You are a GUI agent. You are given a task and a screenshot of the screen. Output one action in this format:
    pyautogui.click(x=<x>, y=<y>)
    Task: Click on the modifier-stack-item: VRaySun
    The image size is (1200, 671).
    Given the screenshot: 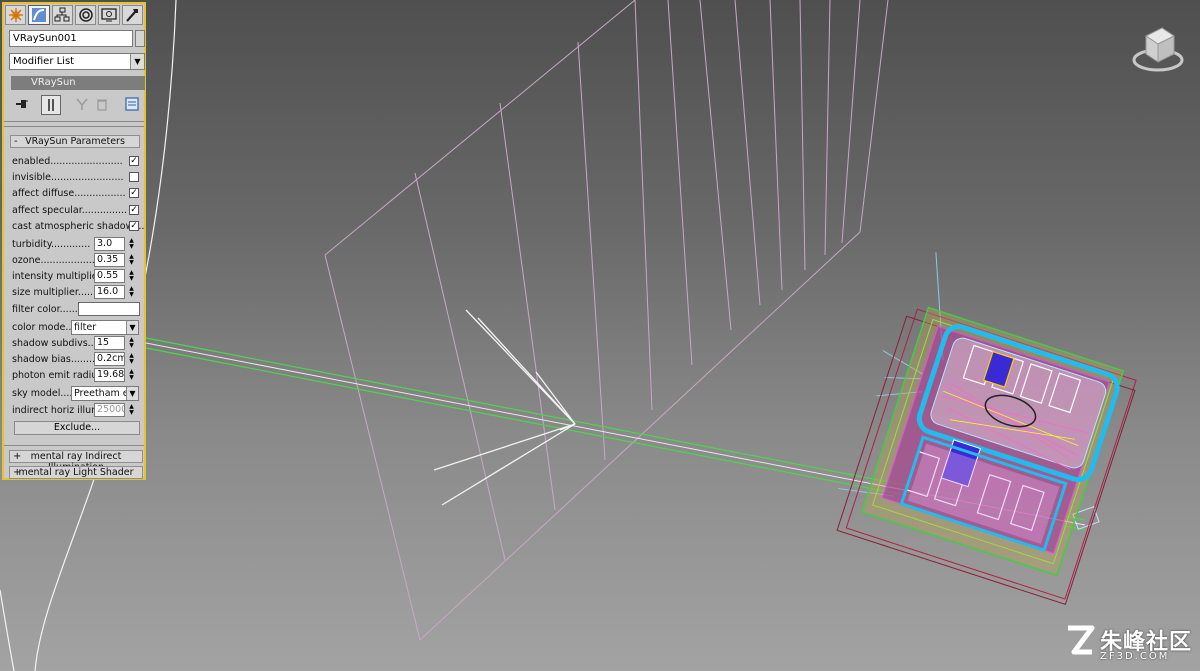 What is the action you would take?
    pyautogui.click(x=78, y=83)
    